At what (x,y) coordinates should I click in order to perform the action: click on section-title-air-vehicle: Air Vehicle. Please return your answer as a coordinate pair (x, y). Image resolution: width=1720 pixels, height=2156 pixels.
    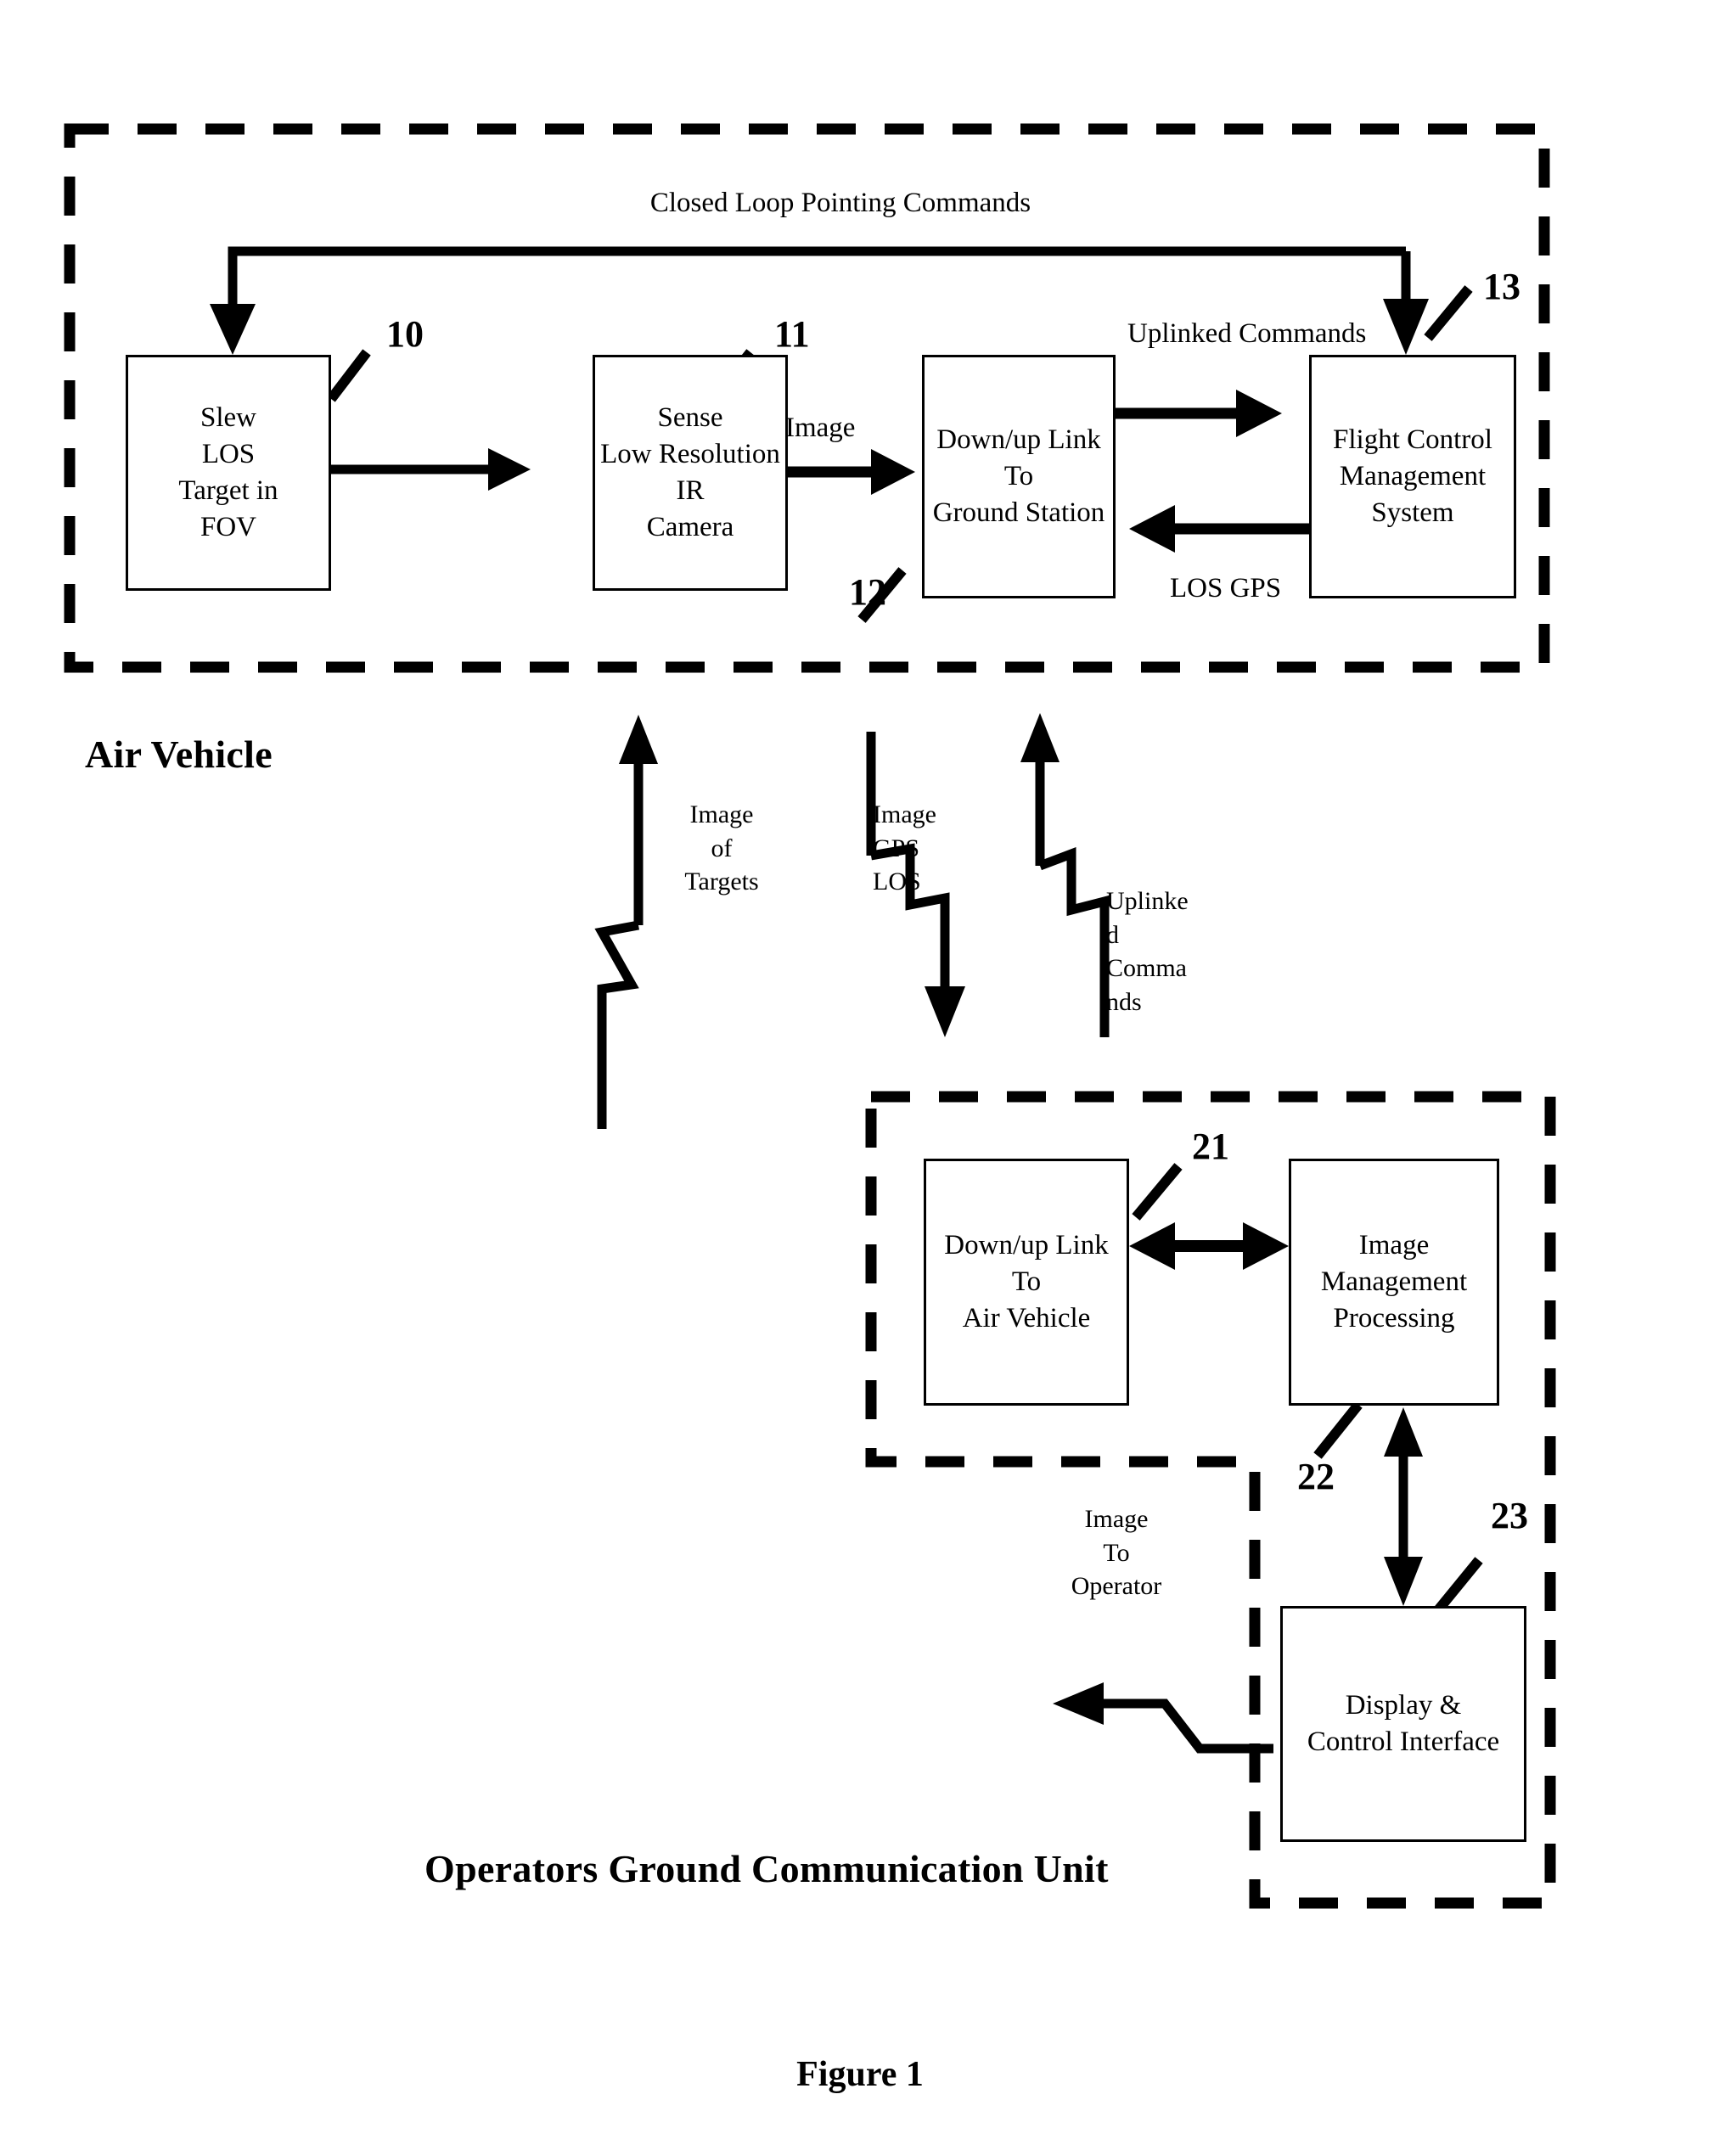
    Looking at the image, I should click on (179, 754).